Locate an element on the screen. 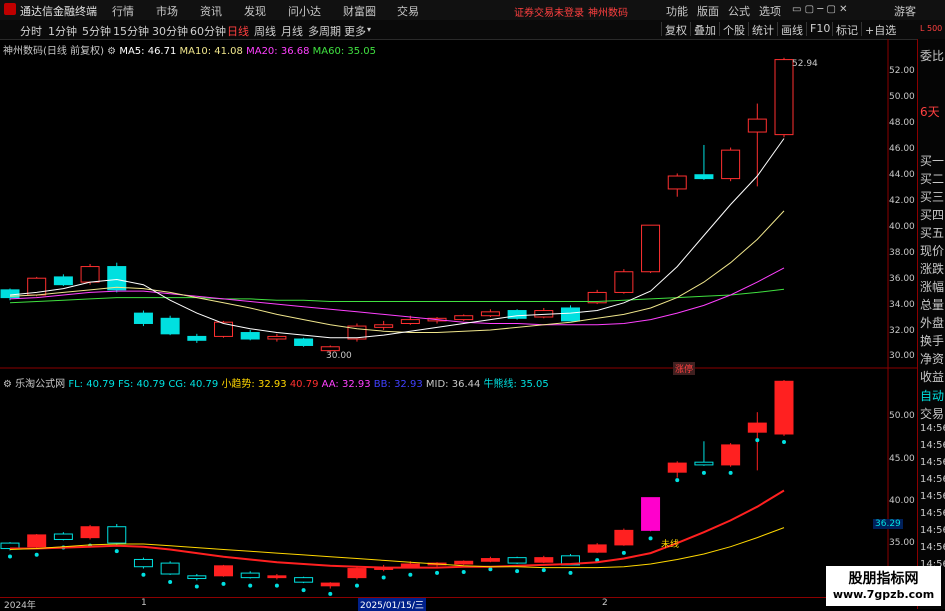 The height and width of the screenshot is (611, 945). btn-f10: F10 is located at coordinates (819, 29).